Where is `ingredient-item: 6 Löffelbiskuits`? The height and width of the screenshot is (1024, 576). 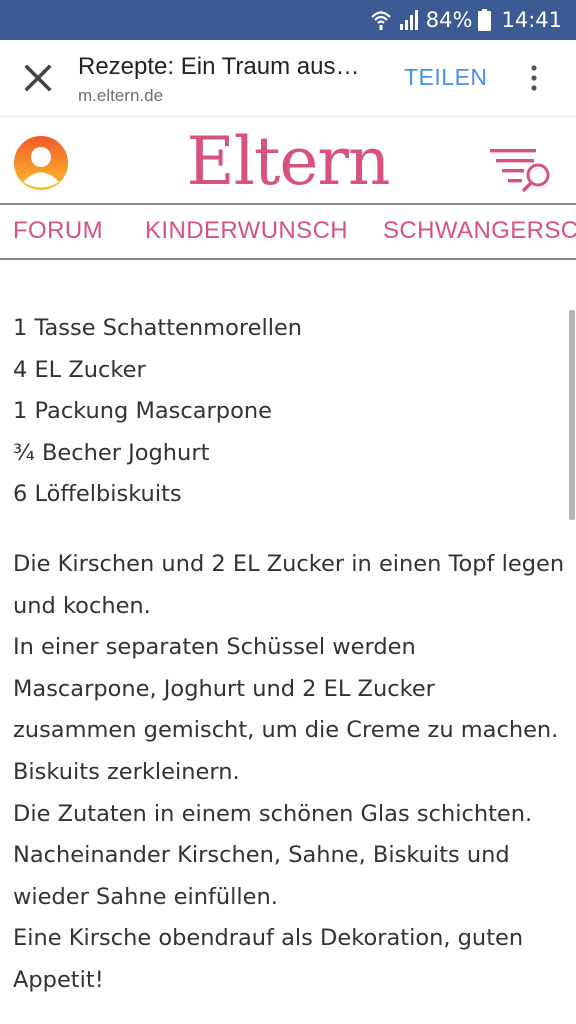
ingredient-item: 6 Löffelbiskuits is located at coordinates (97, 494).